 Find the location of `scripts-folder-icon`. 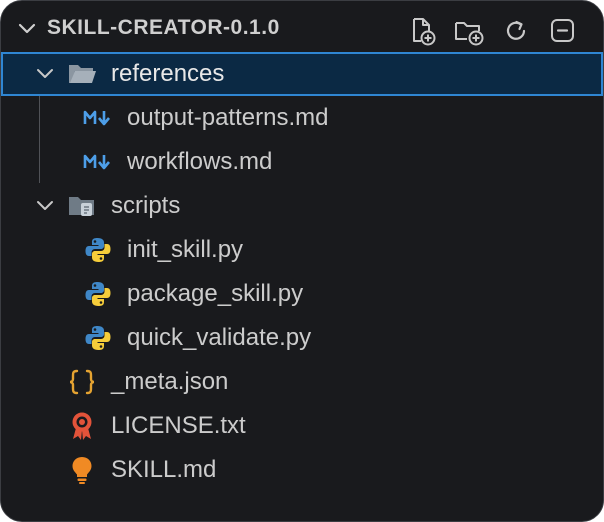

scripts-folder-icon is located at coordinates (82, 206).